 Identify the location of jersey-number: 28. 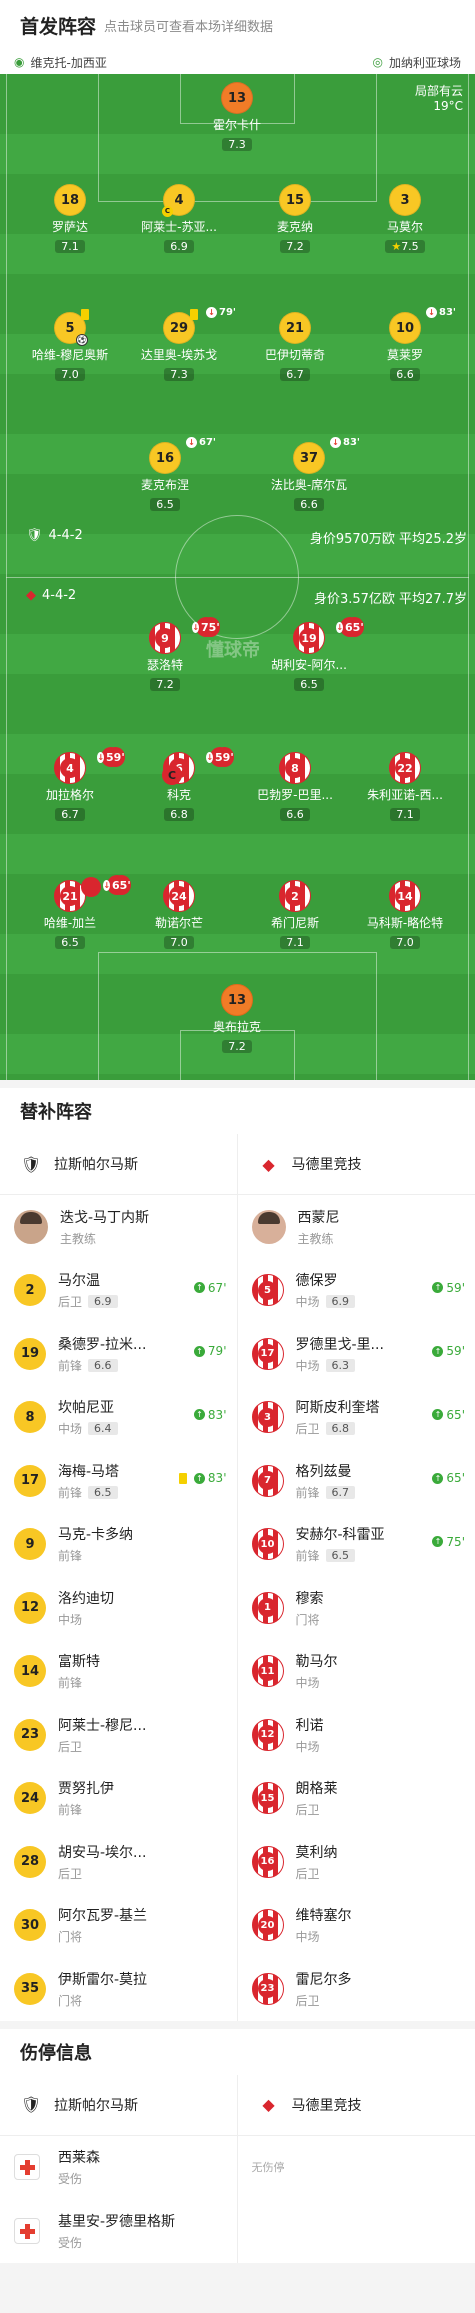
(30, 1862).